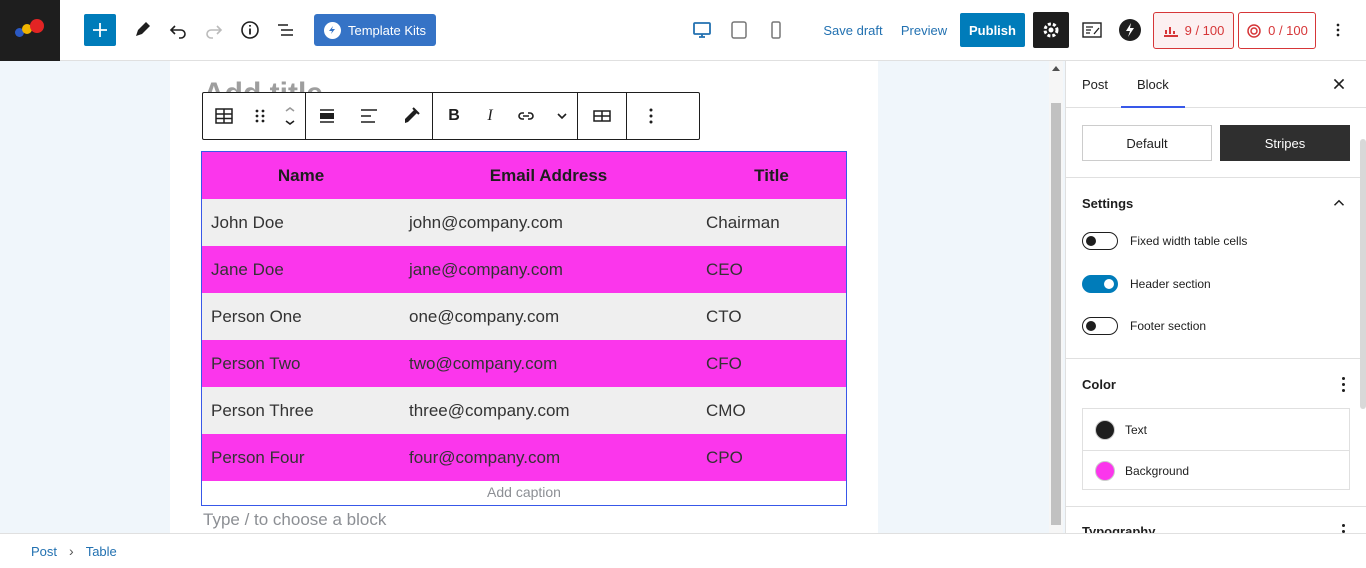 This screenshot has width=1366, height=568. Describe the element at coordinates (178, 30) in the screenshot. I see `undo-button` at that location.